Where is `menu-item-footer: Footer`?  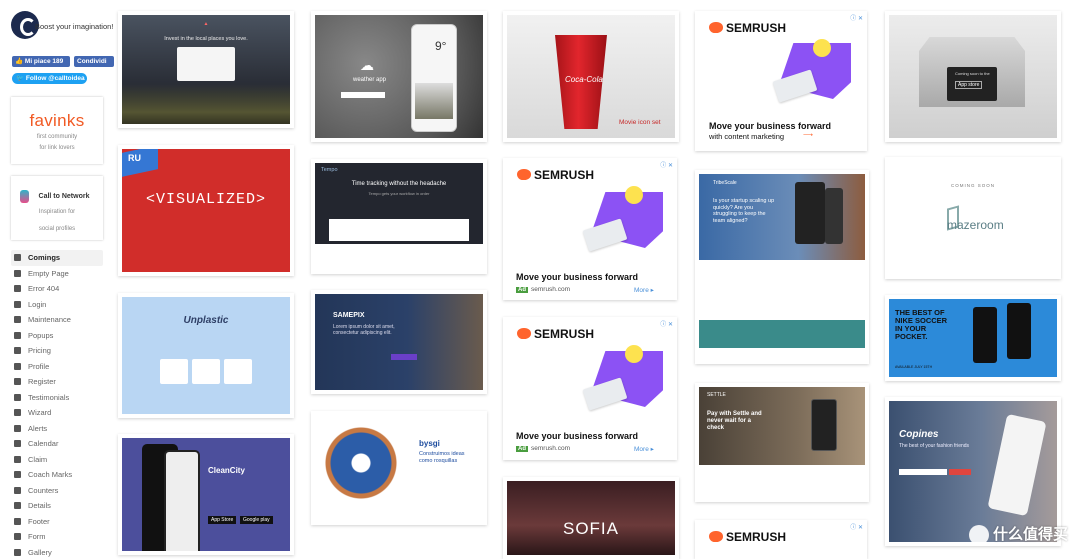 menu-item-footer: Footer is located at coordinates (57, 522).